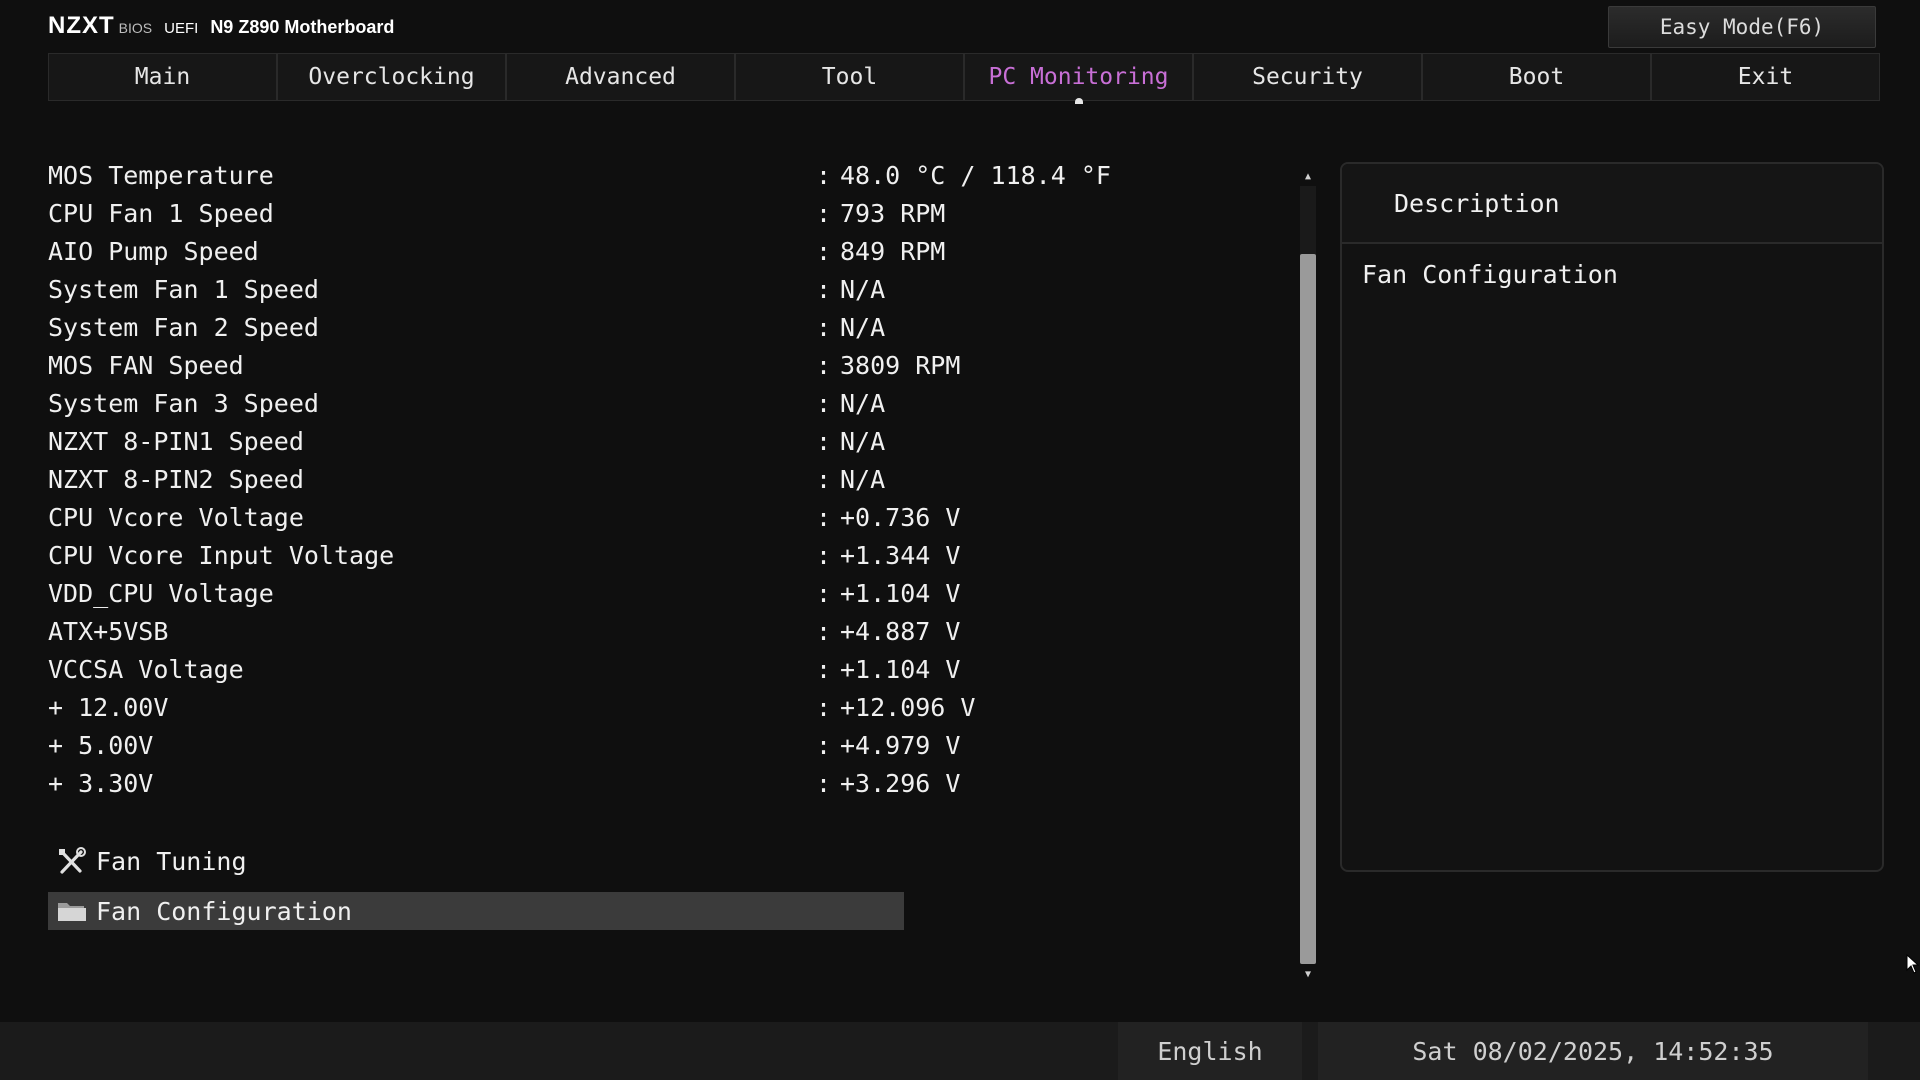 The image size is (1920, 1080). What do you see at coordinates (224, 911) in the screenshot?
I see `fan-configuration-label: Fan Configuration` at bounding box center [224, 911].